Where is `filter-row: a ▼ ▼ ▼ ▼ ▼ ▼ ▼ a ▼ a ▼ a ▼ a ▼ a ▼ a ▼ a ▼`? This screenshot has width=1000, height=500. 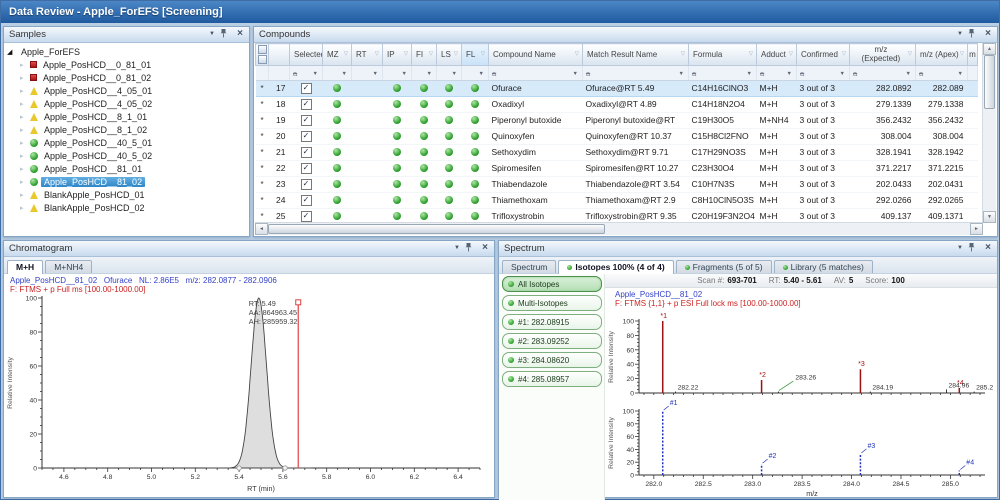 filter-row: a ▼ ▼ ▼ ▼ ▼ ▼ ▼ a ▼ a ▼ a ▼ a ▼ a ▼ a ▼ a ▼ is located at coordinates (616, 73).